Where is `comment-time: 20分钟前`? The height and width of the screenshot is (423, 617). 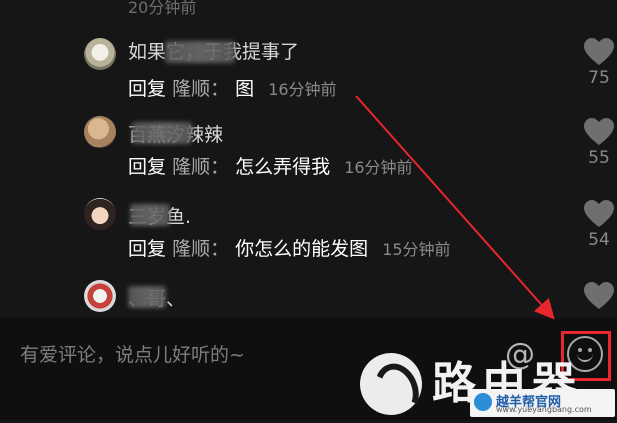 comment-time: 20分钟前 is located at coordinates (162, 8).